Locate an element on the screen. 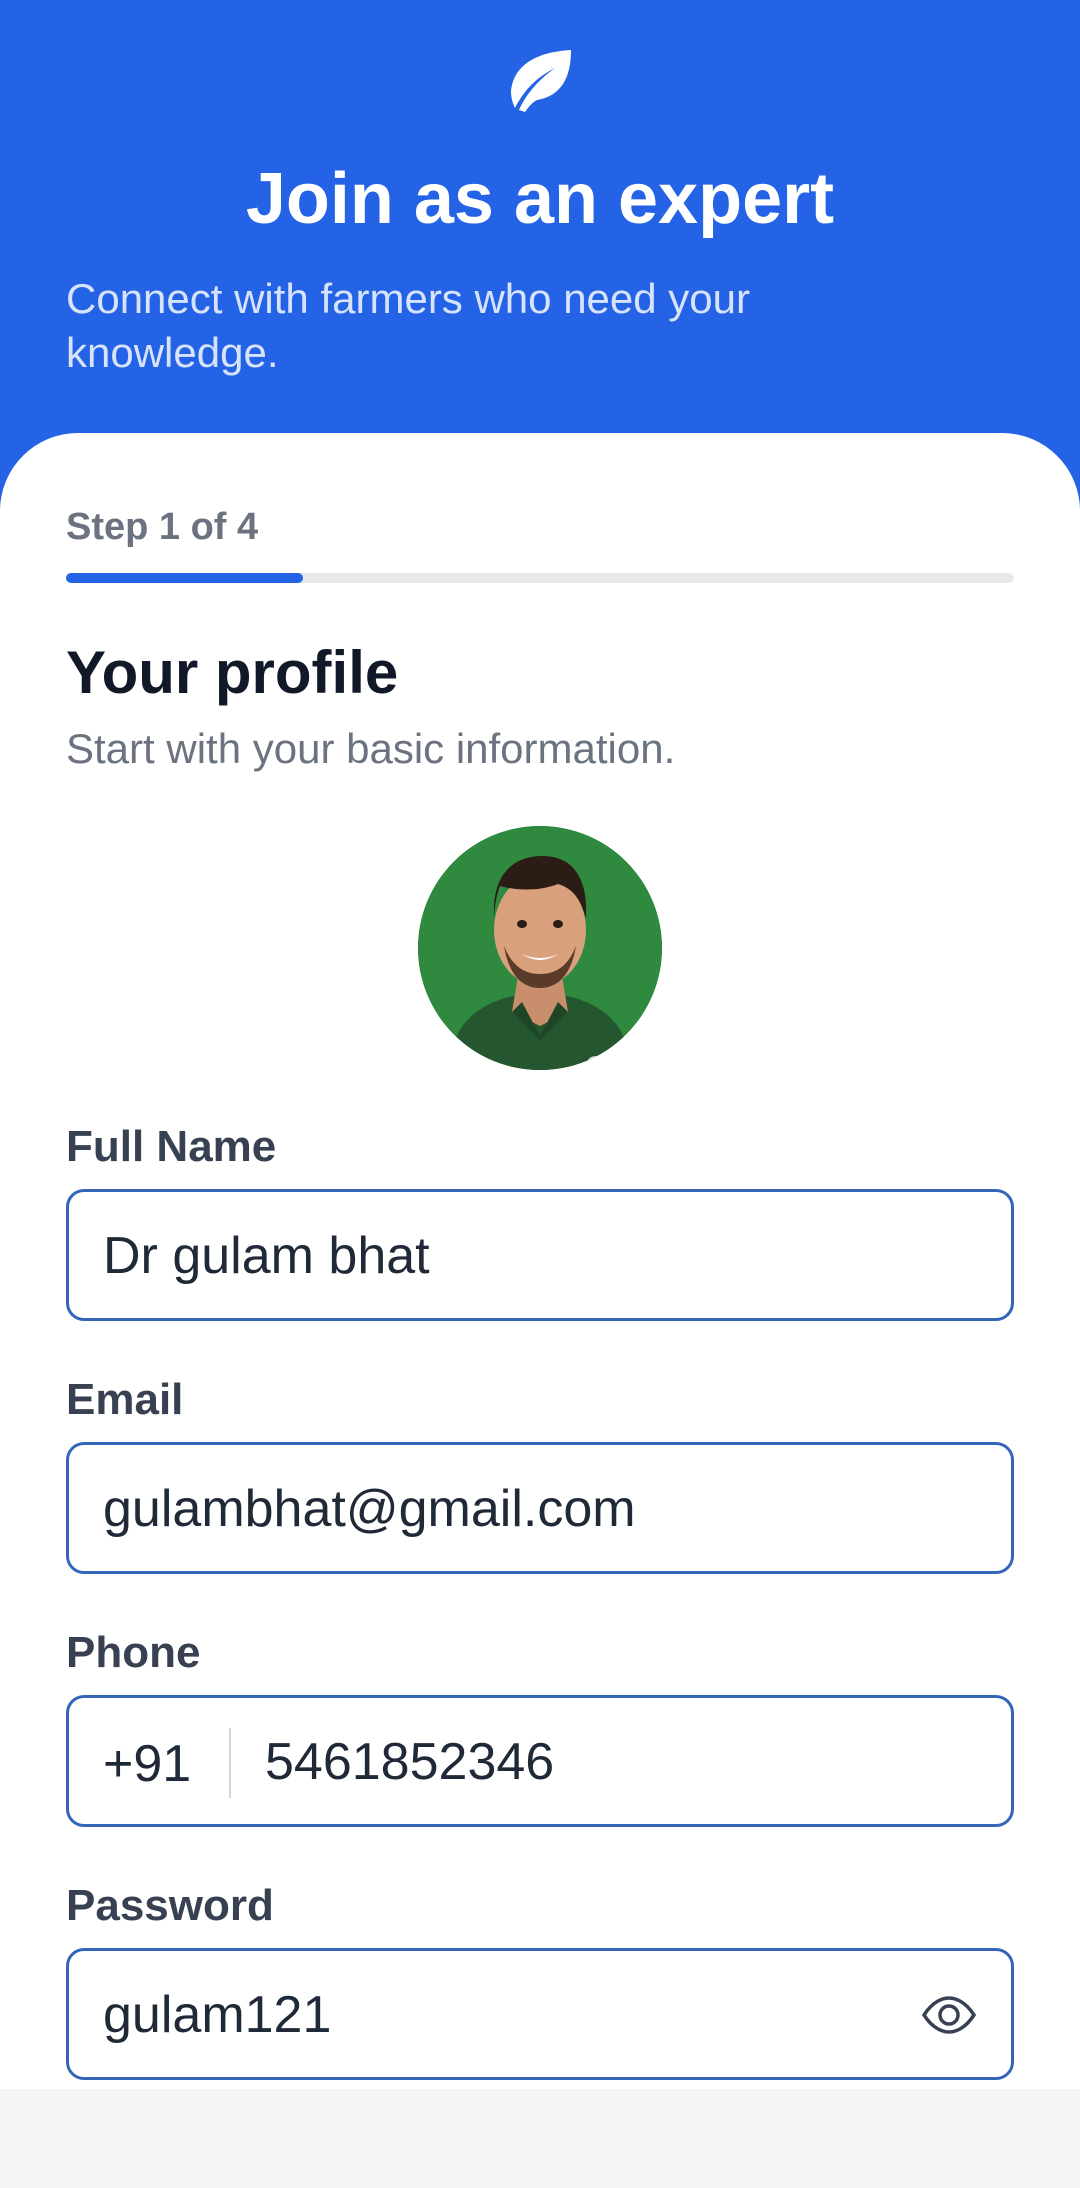  page-title: Join as an expert is located at coordinates (540, 199).